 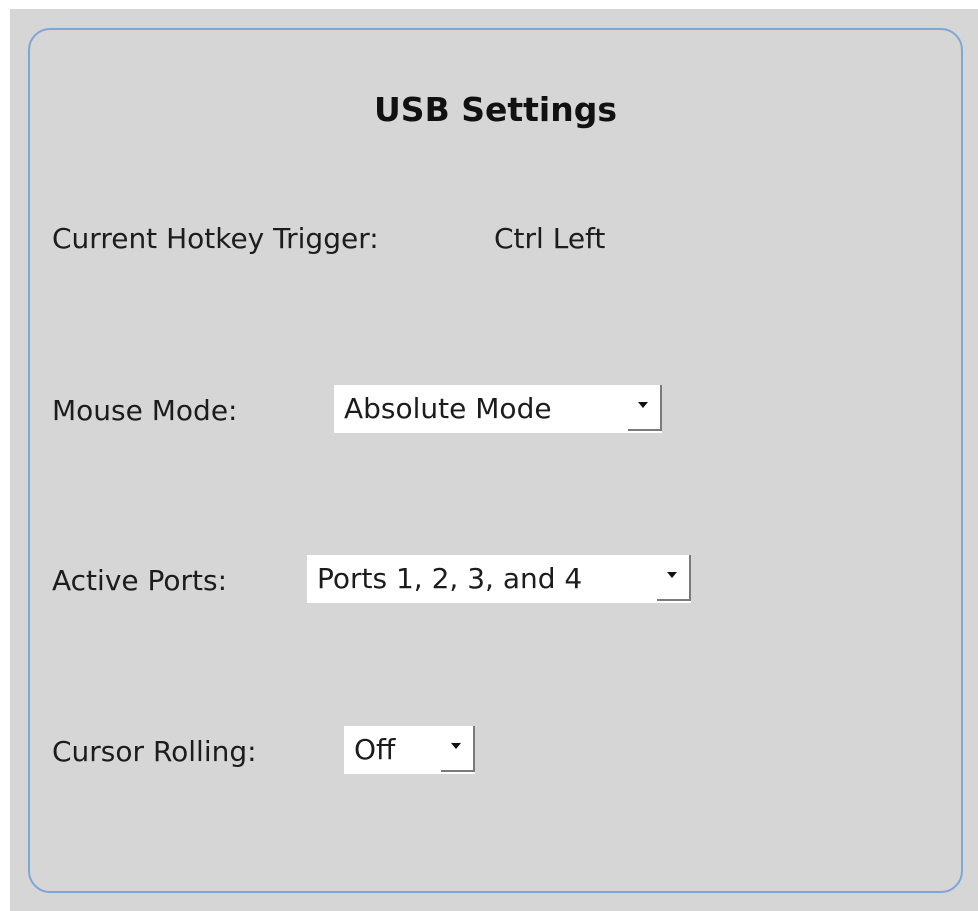 What do you see at coordinates (215, 238) in the screenshot?
I see `hotkey-trigger-label: Current Hotkey Trigger:` at bounding box center [215, 238].